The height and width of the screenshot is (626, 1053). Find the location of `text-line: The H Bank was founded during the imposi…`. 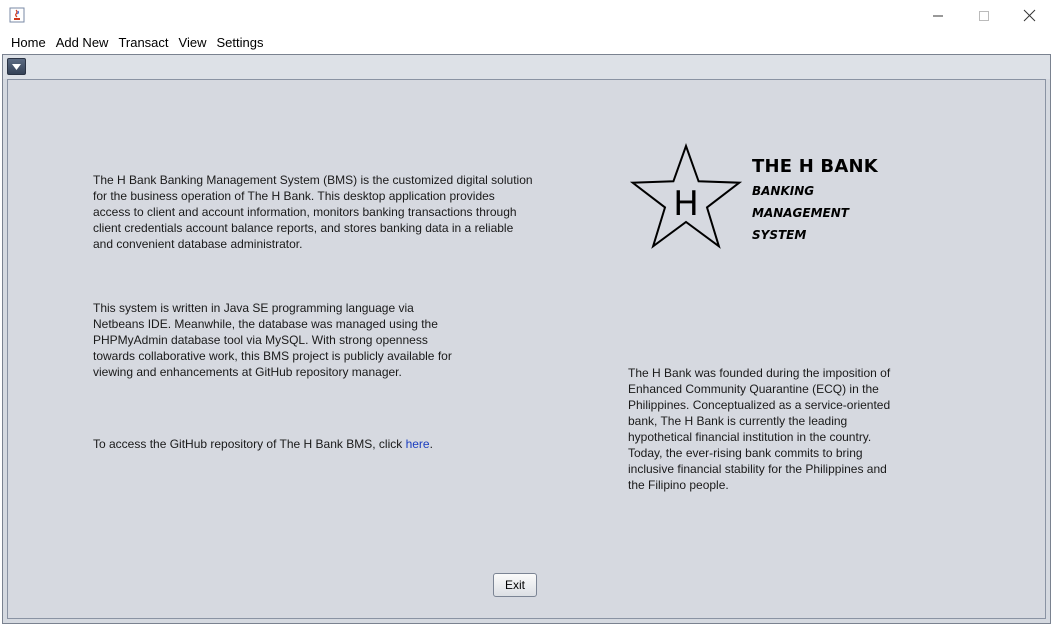

text-line: The H Bank was founded during the imposi… is located at coordinates (759, 373).